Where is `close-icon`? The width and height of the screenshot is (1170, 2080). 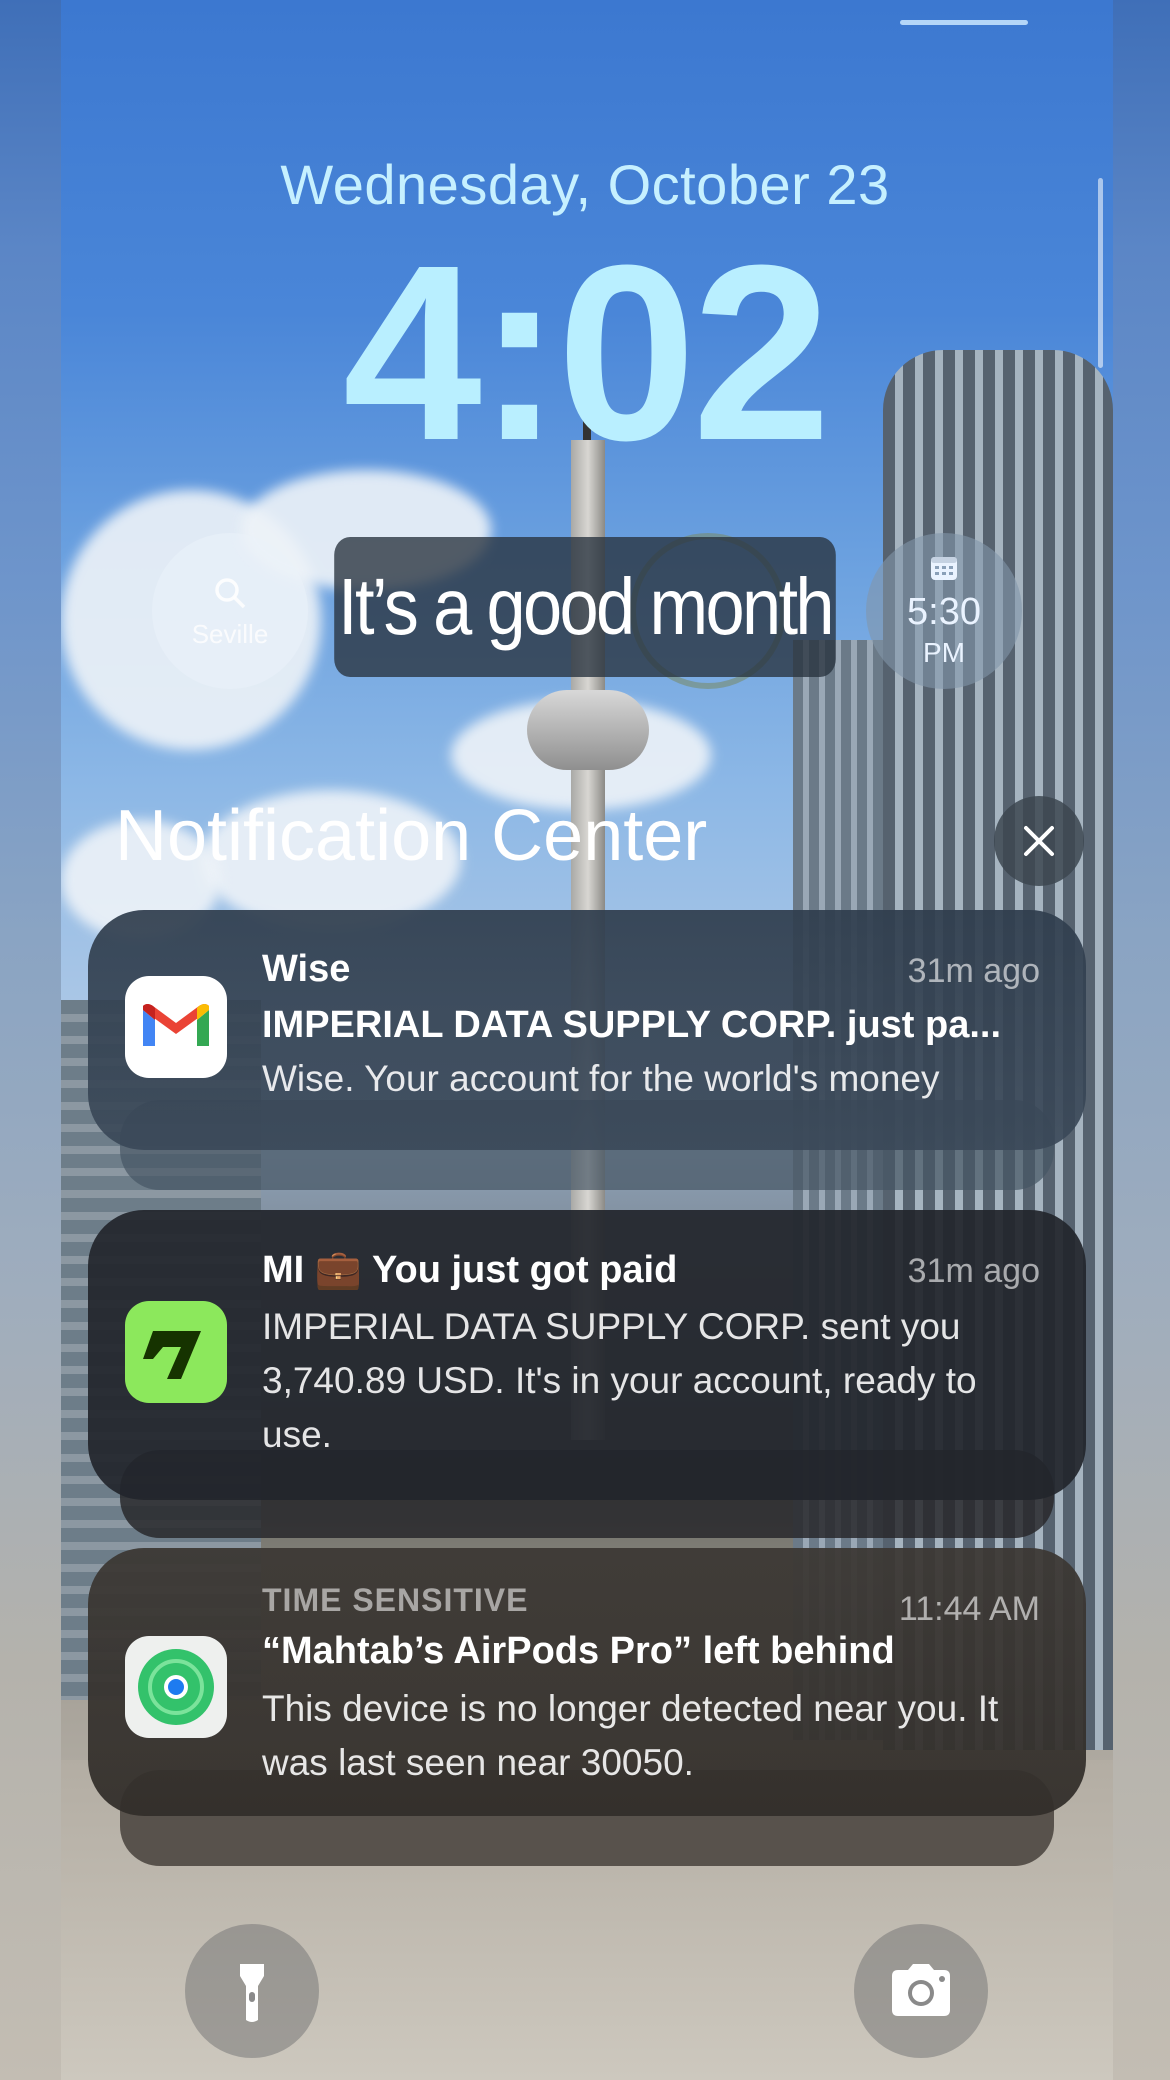 close-icon is located at coordinates (1039, 841).